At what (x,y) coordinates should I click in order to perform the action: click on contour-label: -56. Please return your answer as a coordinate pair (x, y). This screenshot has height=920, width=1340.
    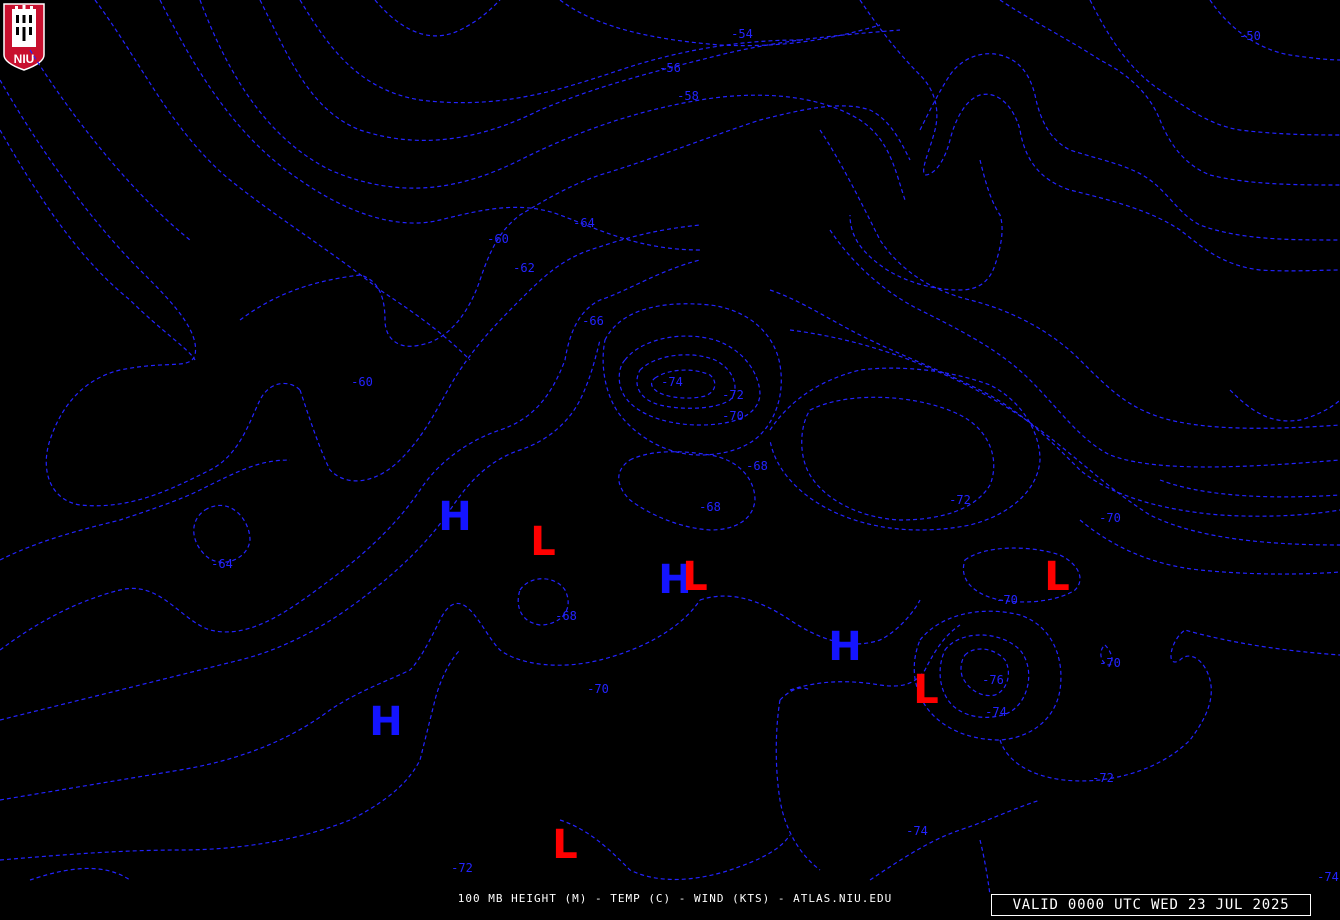
    Looking at the image, I should click on (670, 68).